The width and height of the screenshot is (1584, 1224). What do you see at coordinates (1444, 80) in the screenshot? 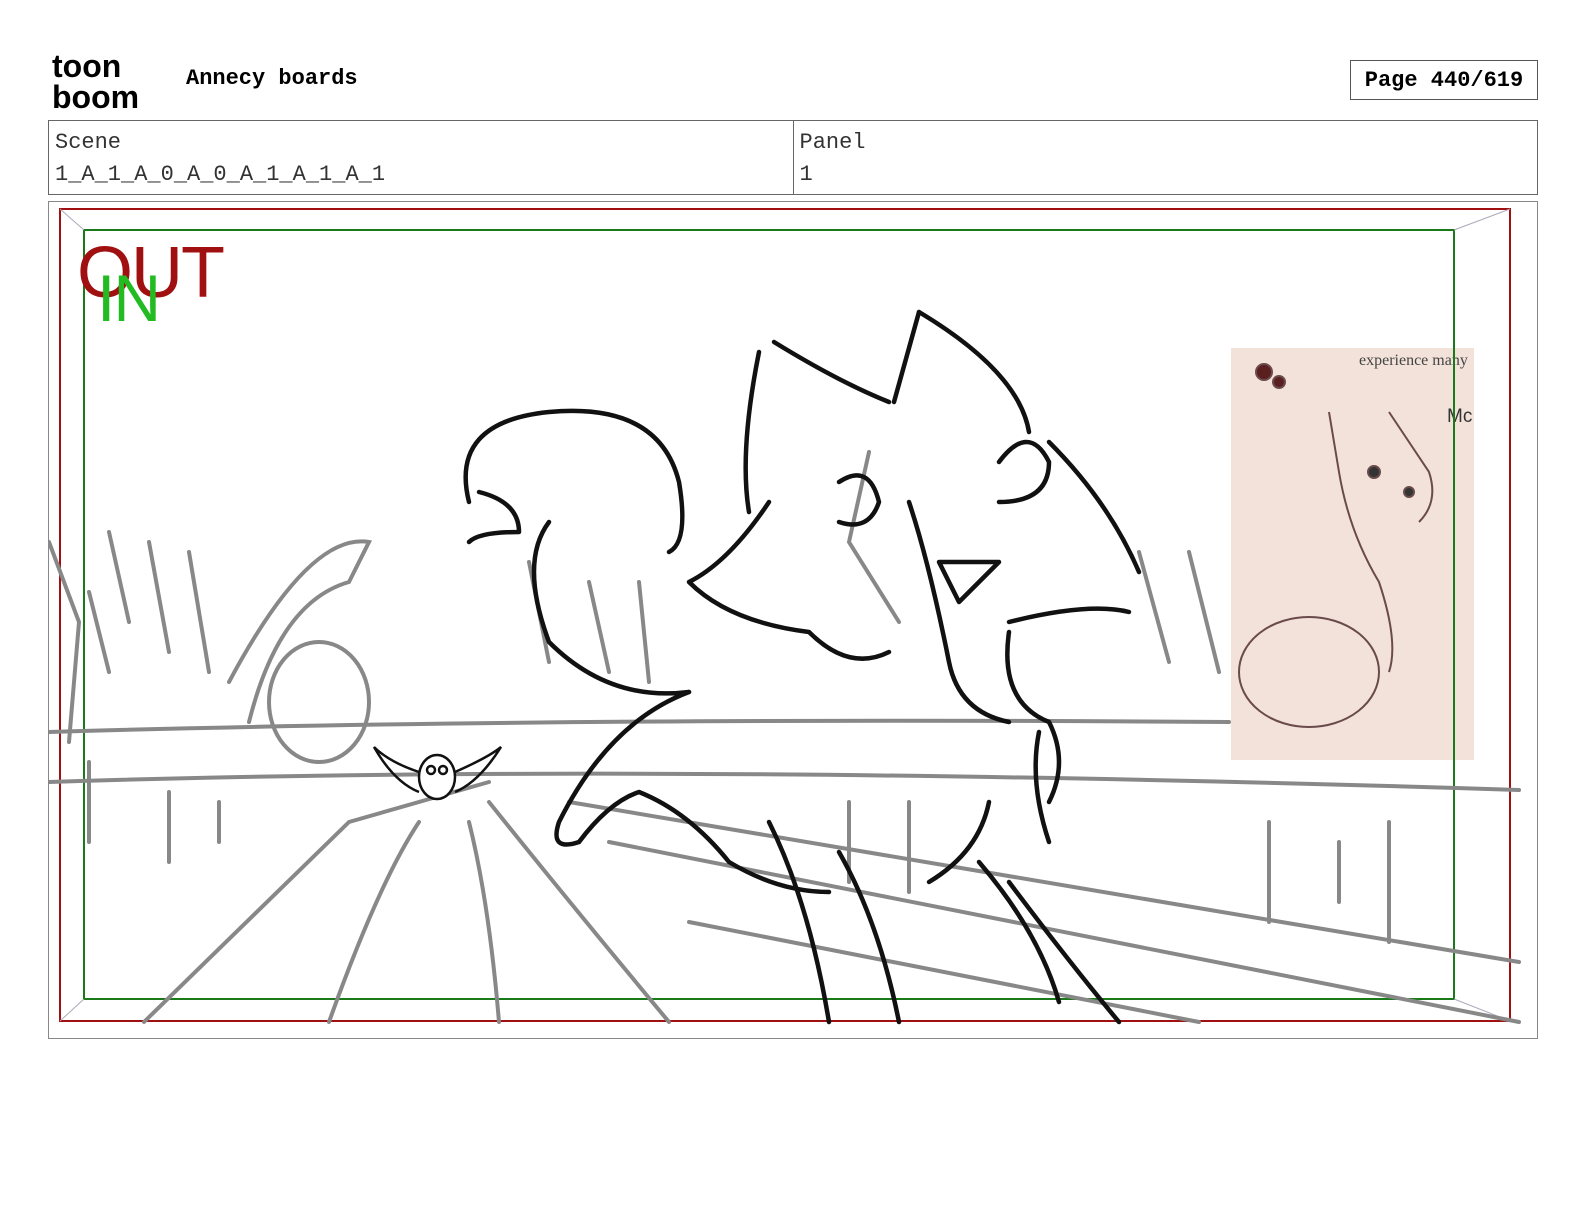
I see `page-indicator: Page 440/619` at bounding box center [1444, 80].